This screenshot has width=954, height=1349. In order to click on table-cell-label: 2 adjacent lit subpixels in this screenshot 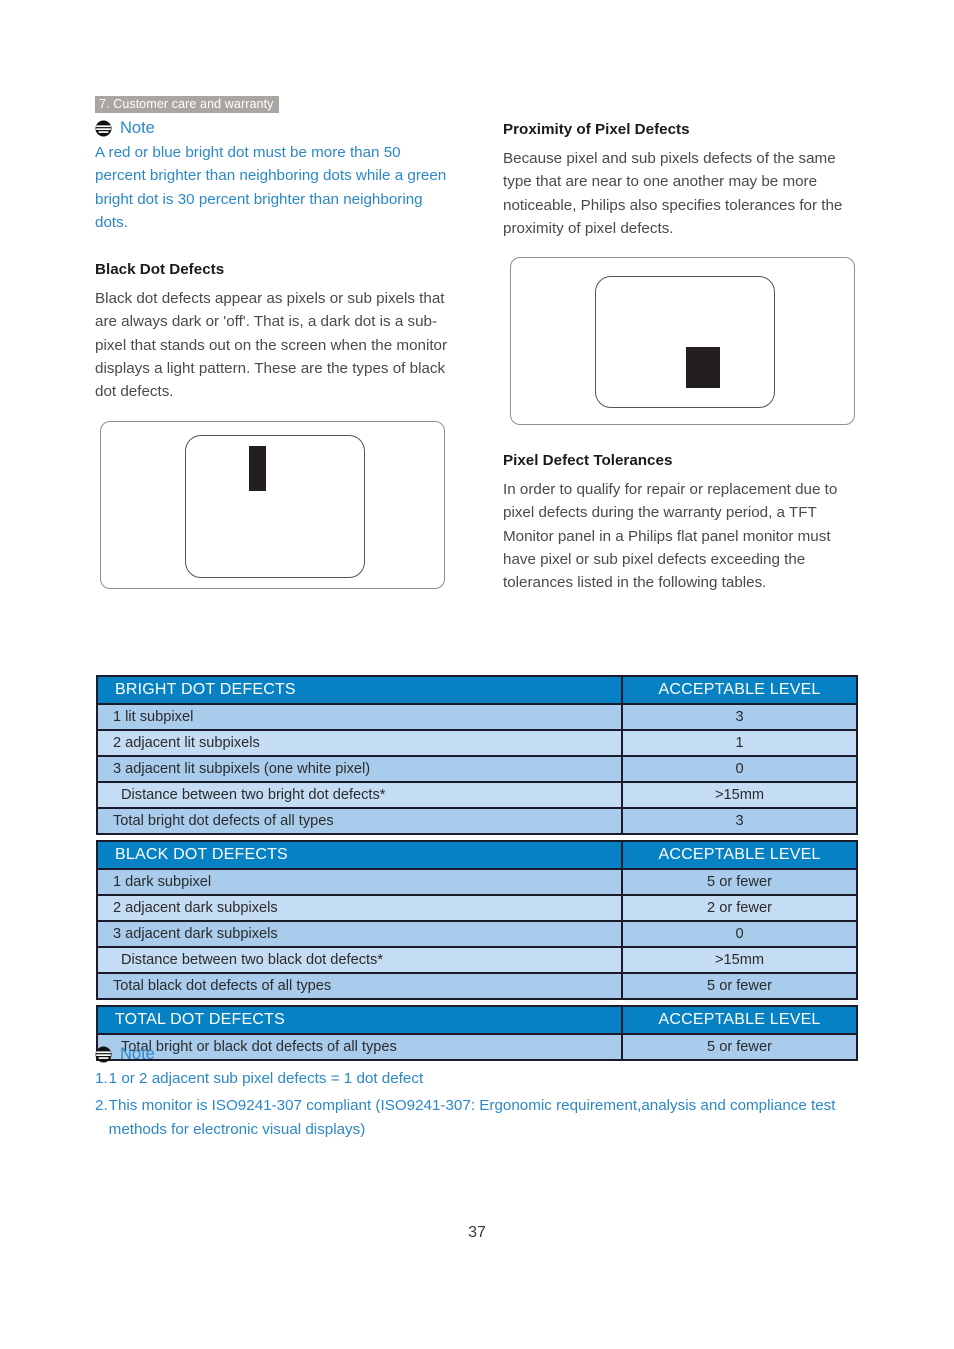, I will do `click(359, 743)`.